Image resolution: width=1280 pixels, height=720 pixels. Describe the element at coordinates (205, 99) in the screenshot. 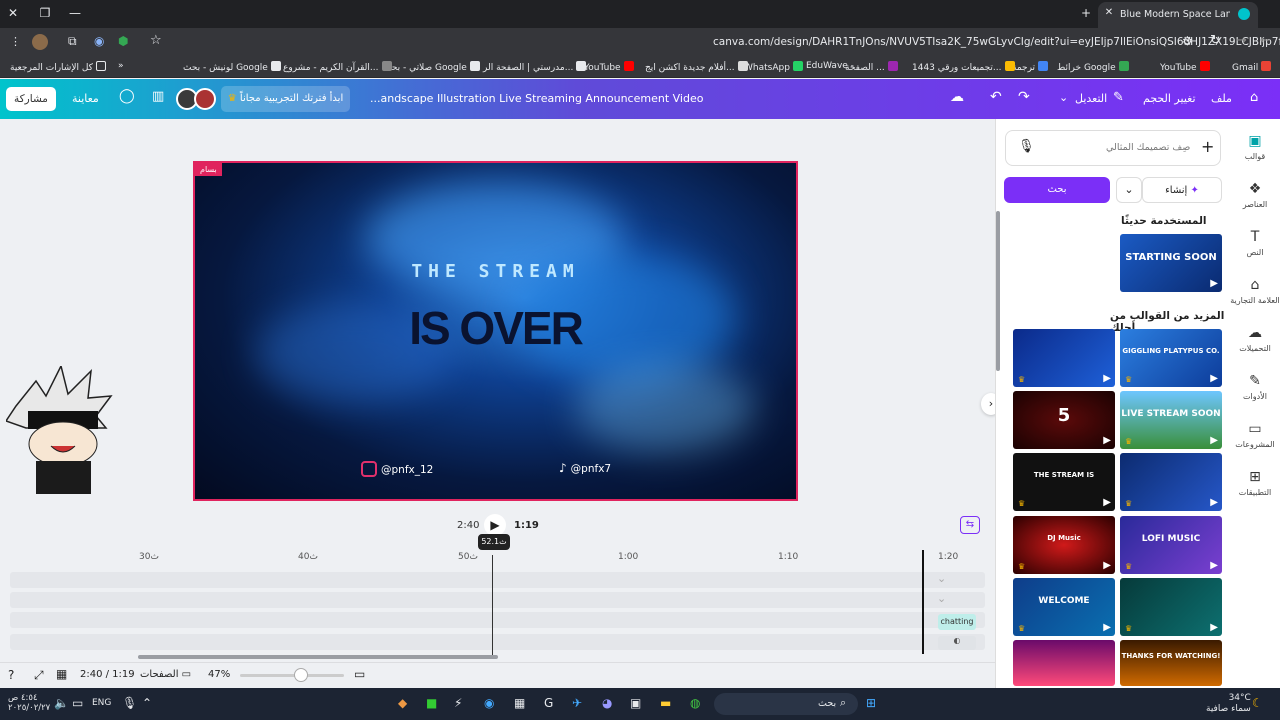

I see `collaborator-avatar` at that location.